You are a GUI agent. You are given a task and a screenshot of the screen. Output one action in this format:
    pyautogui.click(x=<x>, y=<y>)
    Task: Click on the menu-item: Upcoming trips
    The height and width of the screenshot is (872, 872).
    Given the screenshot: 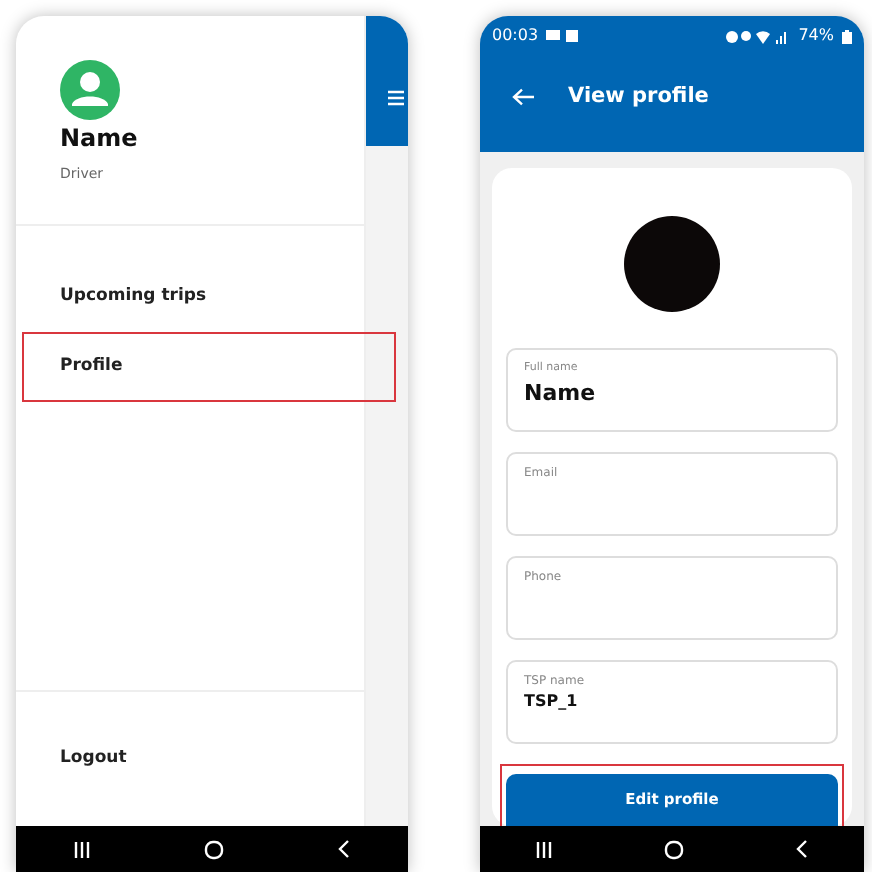 What is the action you would take?
    pyautogui.click(x=190, y=297)
    